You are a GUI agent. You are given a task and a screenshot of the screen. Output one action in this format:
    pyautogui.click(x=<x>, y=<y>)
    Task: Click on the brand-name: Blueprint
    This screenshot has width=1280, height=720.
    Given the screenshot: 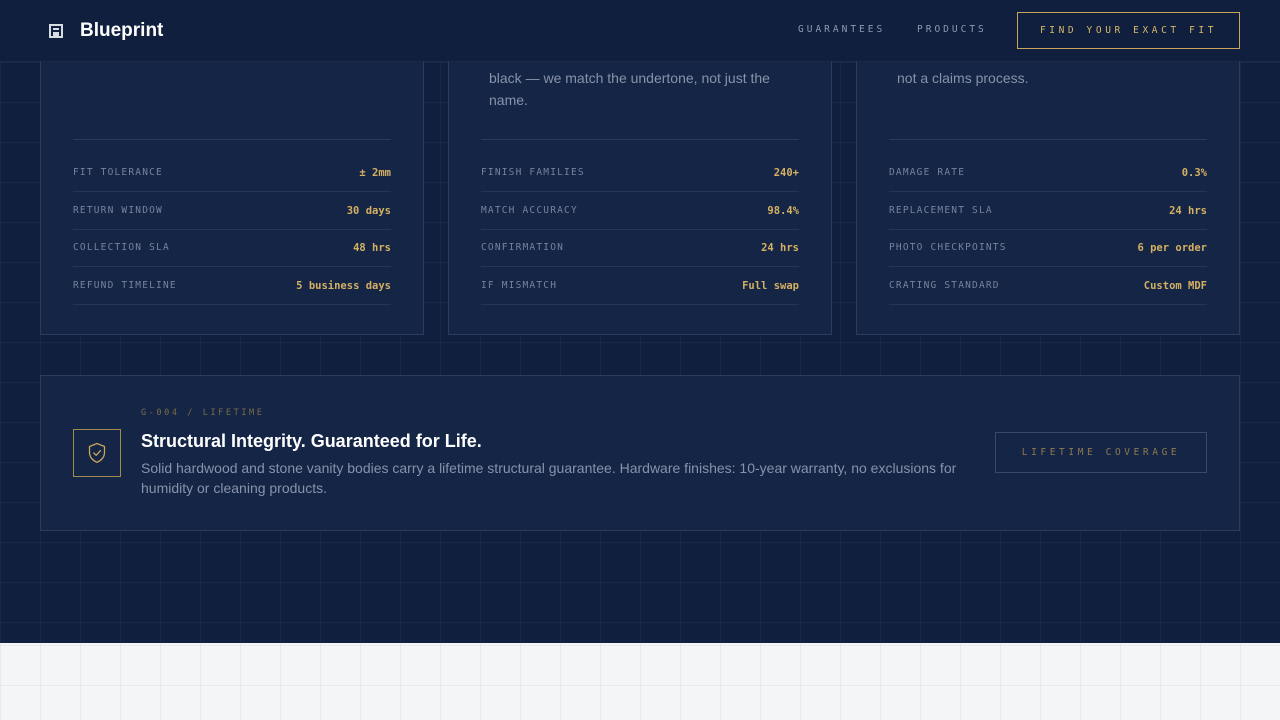 What is the action you would take?
    pyautogui.click(x=122, y=30)
    